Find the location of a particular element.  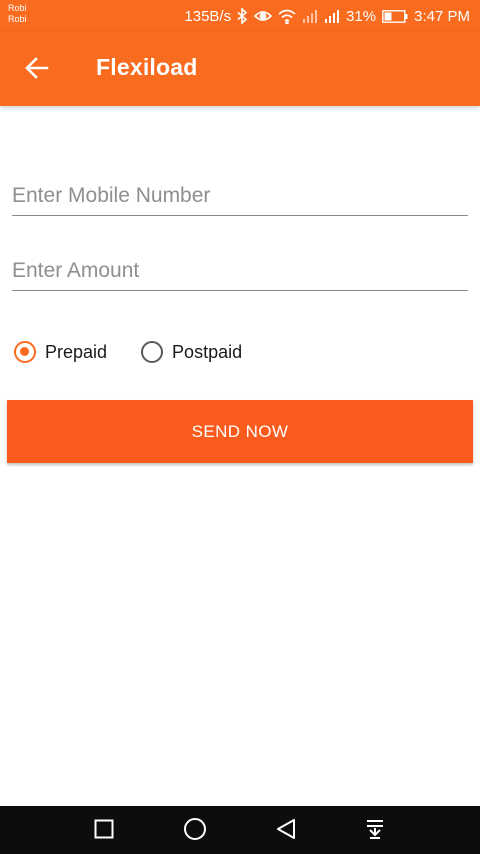

system-navigation-bar is located at coordinates (240, 830).